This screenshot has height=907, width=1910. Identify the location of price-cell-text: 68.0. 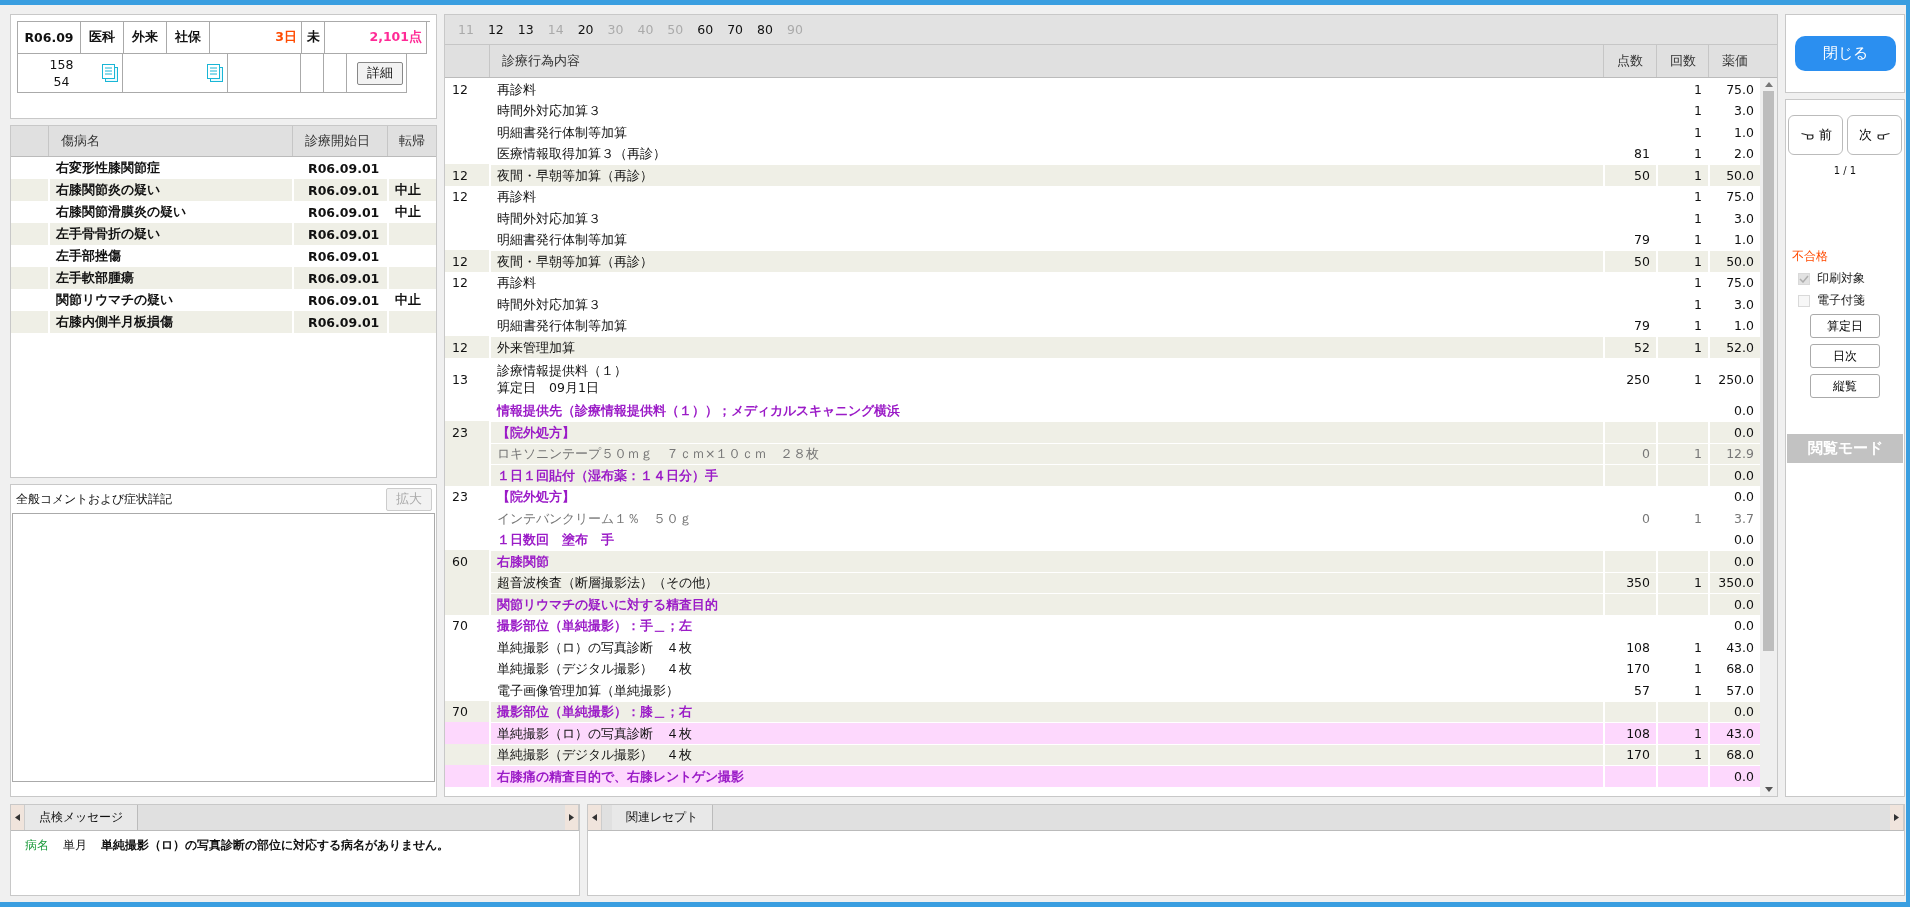
(1740, 669).